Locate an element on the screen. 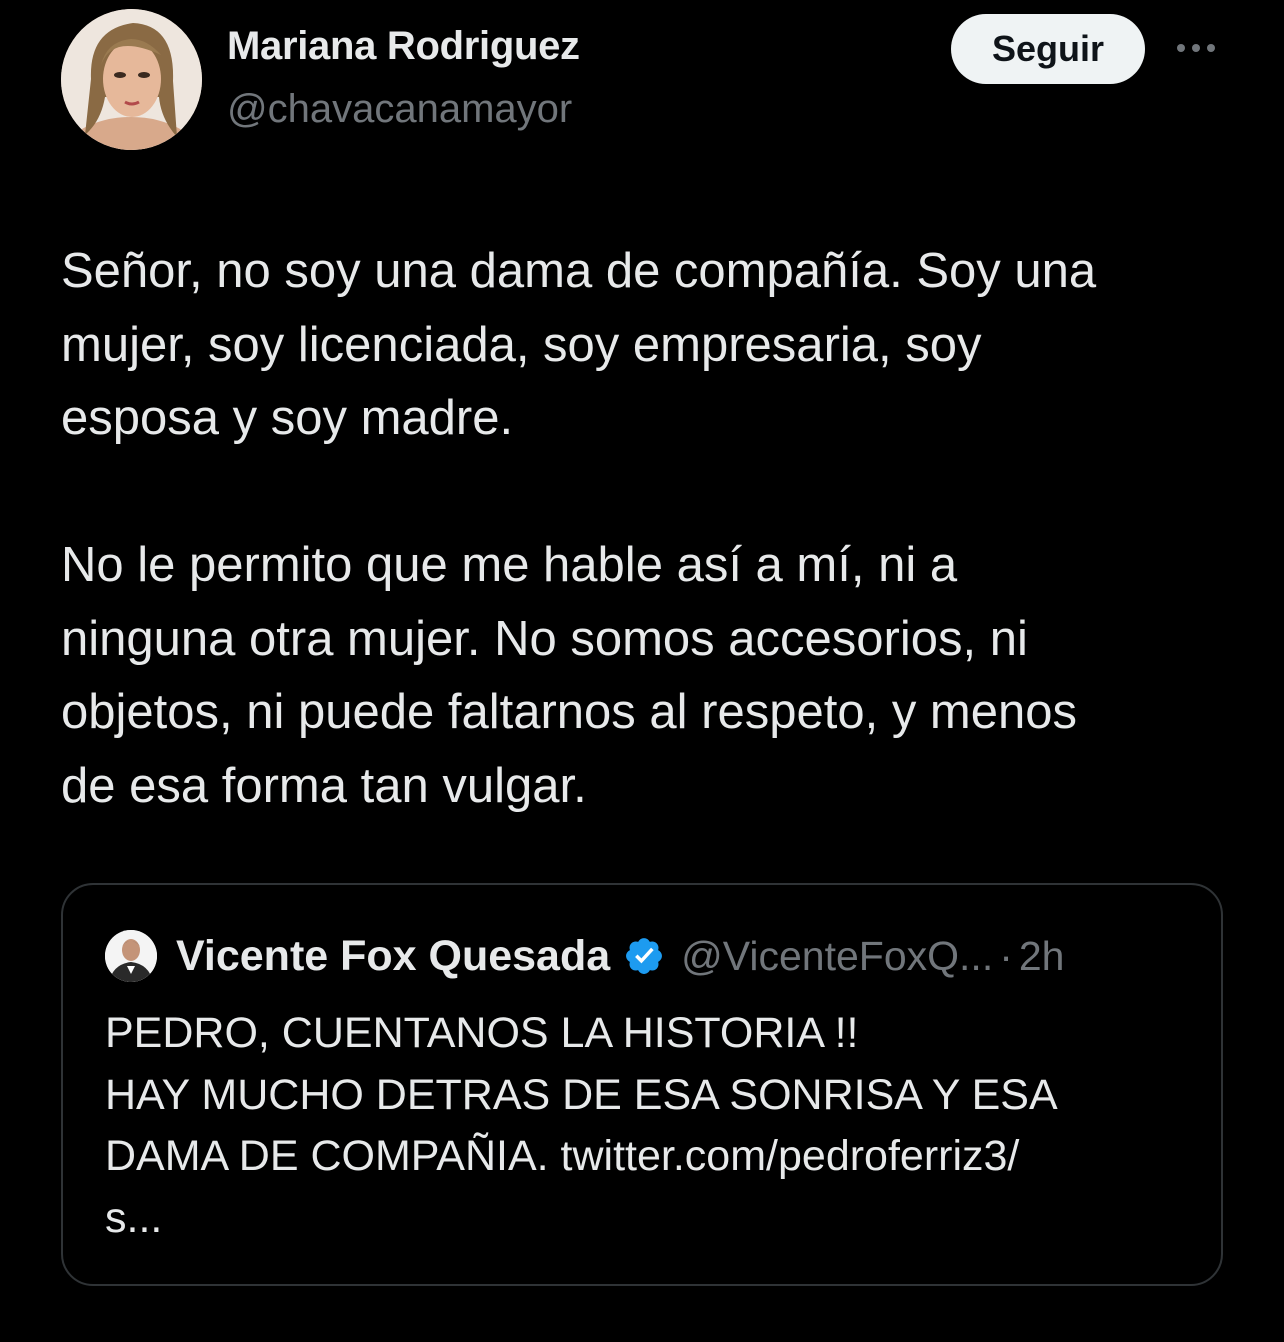 The height and width of the screenshot is (1342, 1284). more-options-button is located at coordinates (1196, 48).